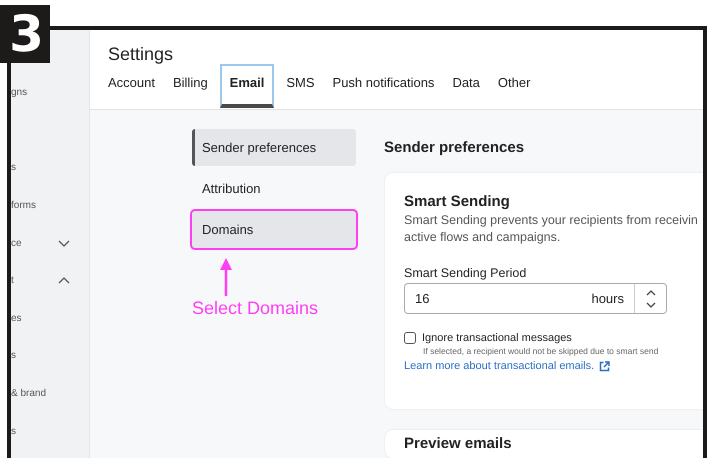 Image resolution: width=707 pixels, height=458 pixels. Describe the element at coordinates (247, 86) in the screenshot. I see `tab: Email` at that location.